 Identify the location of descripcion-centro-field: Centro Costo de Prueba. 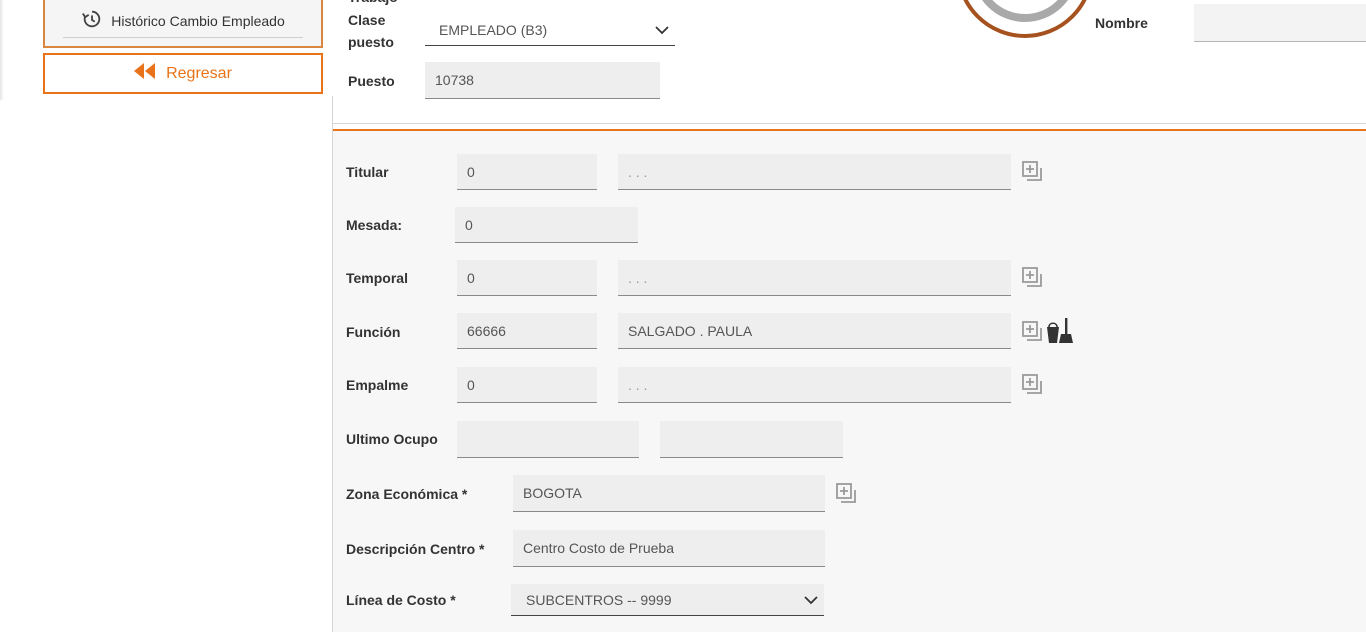
(669, 548).